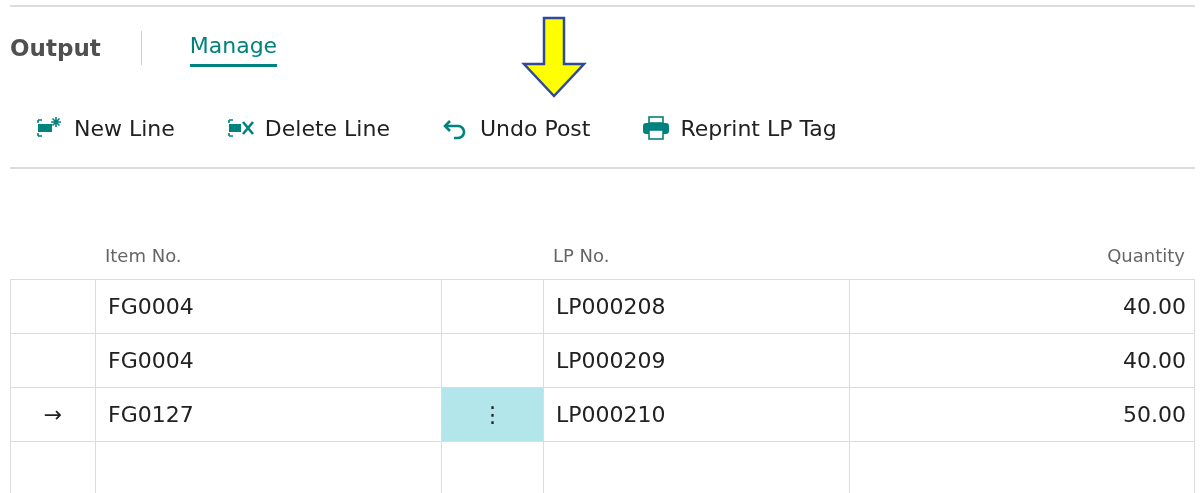 The width and height of the screenshot is (1201, 493). Describe the element at coordinates (76, 48) in the screenshot. I see `page-title: Output` at that location.